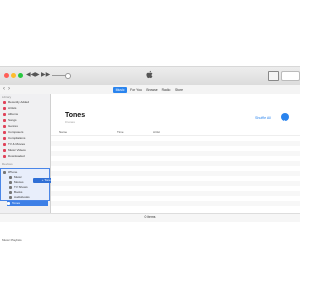  Describe the element at coordinates (4, 144) in the screenshot. I see `tv-movies-icon` at that location.